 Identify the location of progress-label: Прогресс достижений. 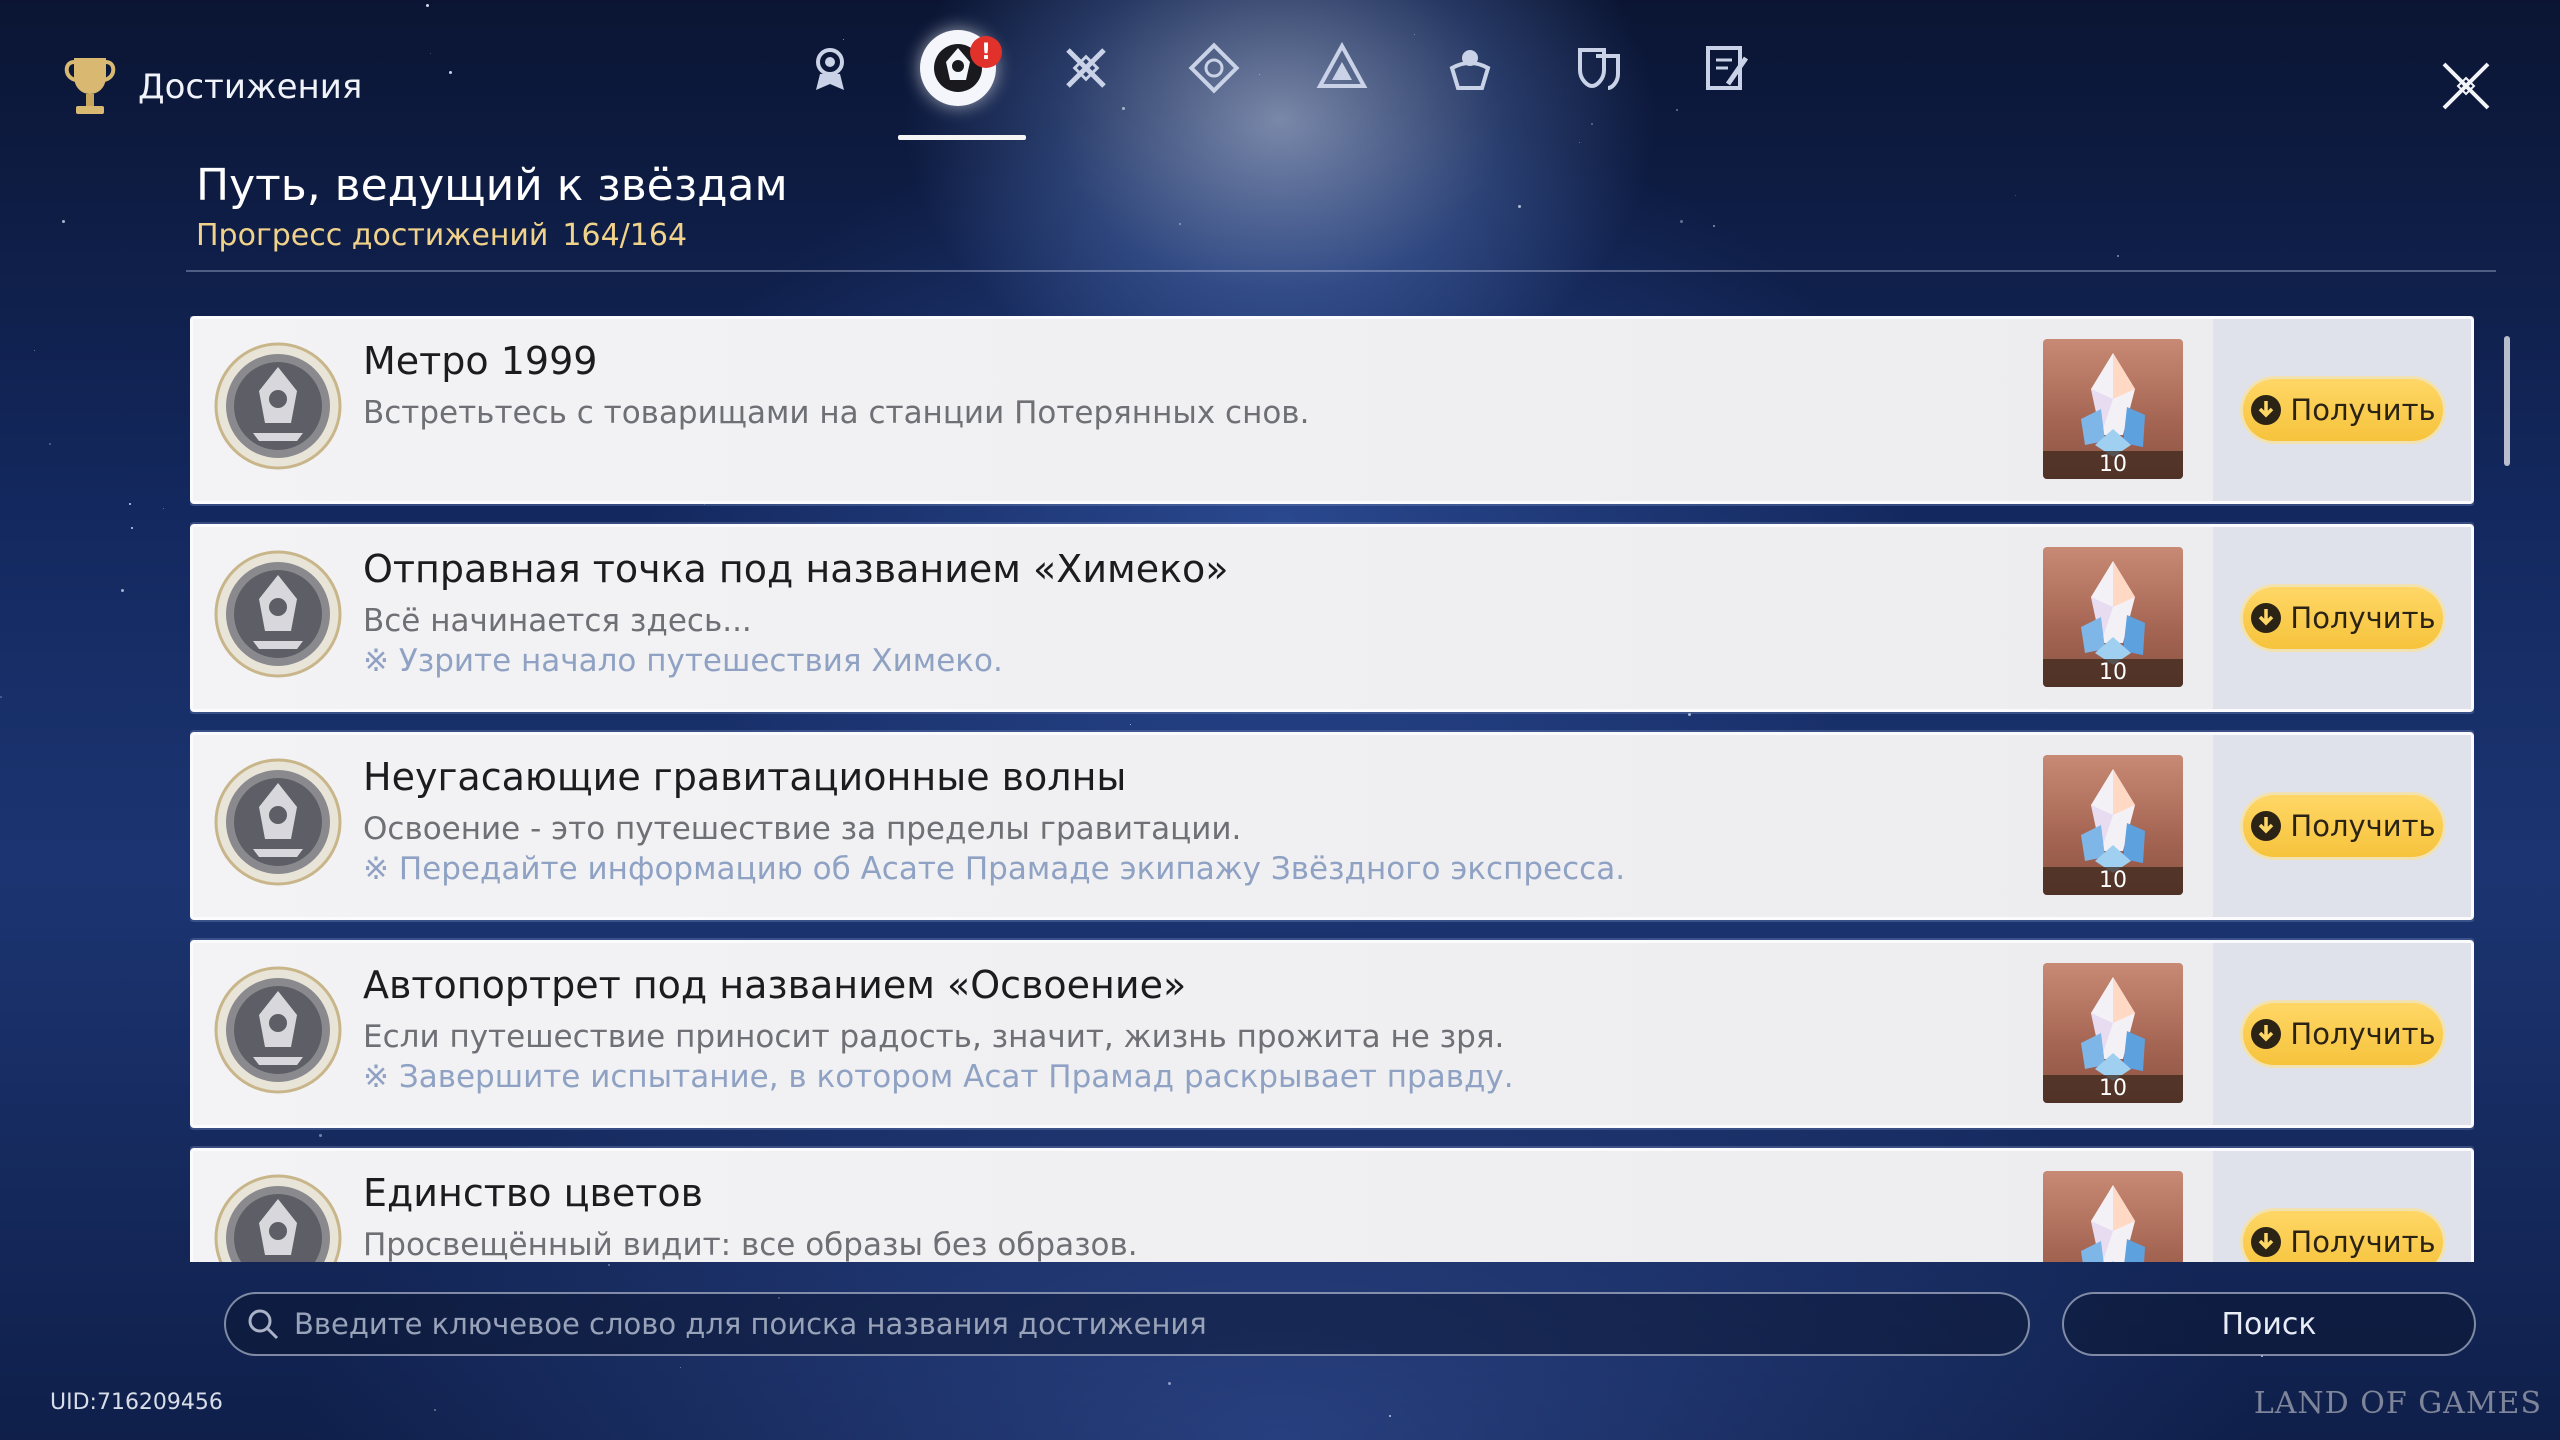
(372, 235).